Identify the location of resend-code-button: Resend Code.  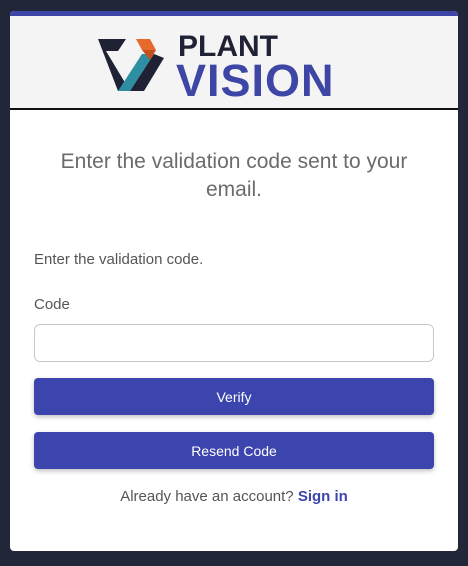
(234, 450).